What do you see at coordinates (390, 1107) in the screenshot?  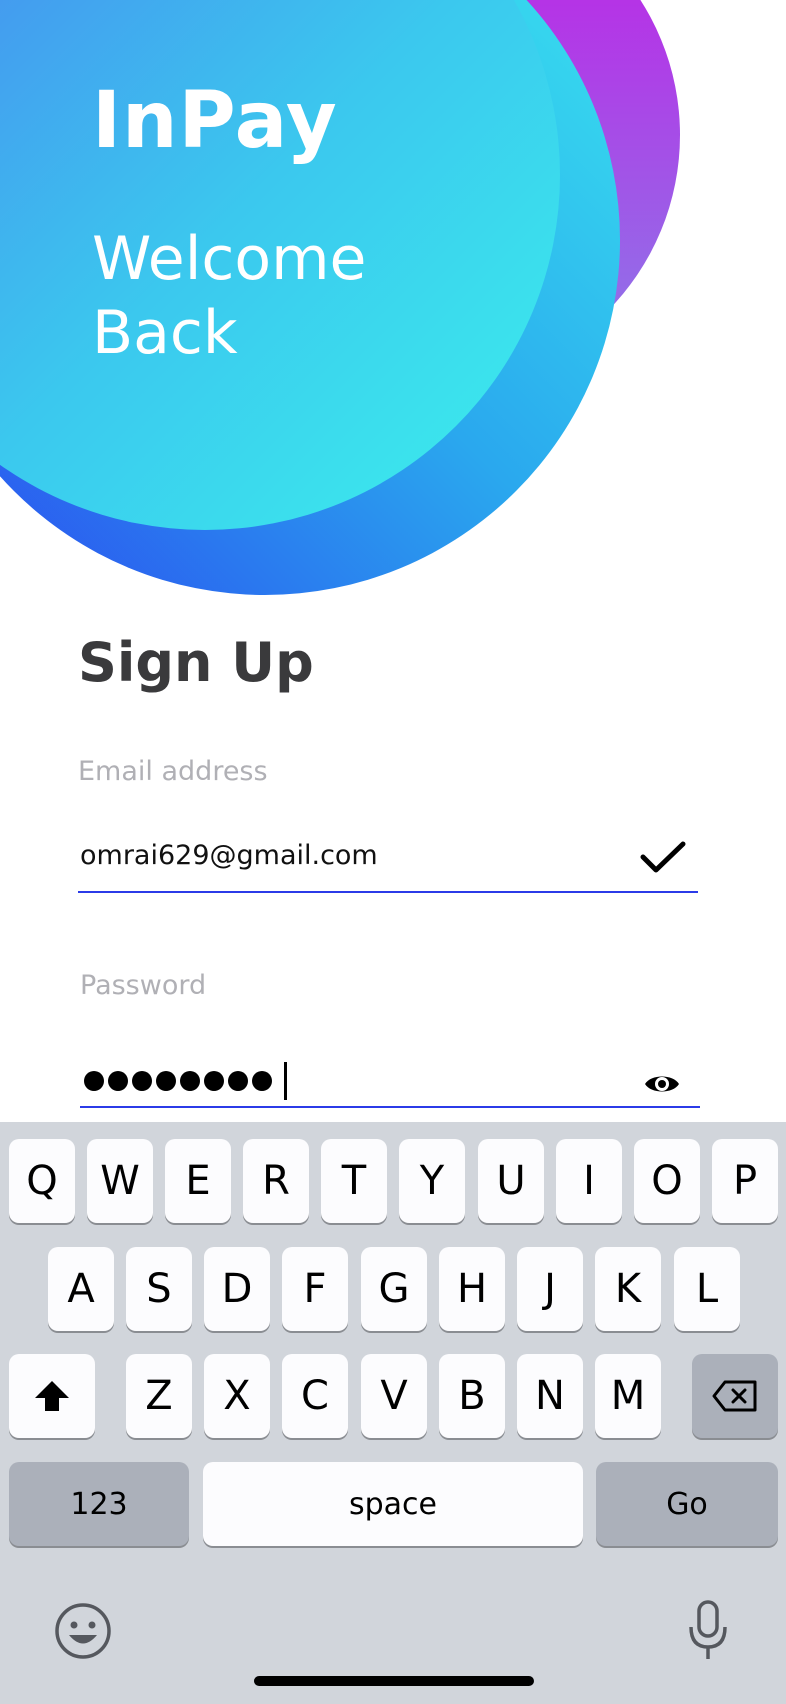 I see `password-underline` at bounding box center [390, 1107].